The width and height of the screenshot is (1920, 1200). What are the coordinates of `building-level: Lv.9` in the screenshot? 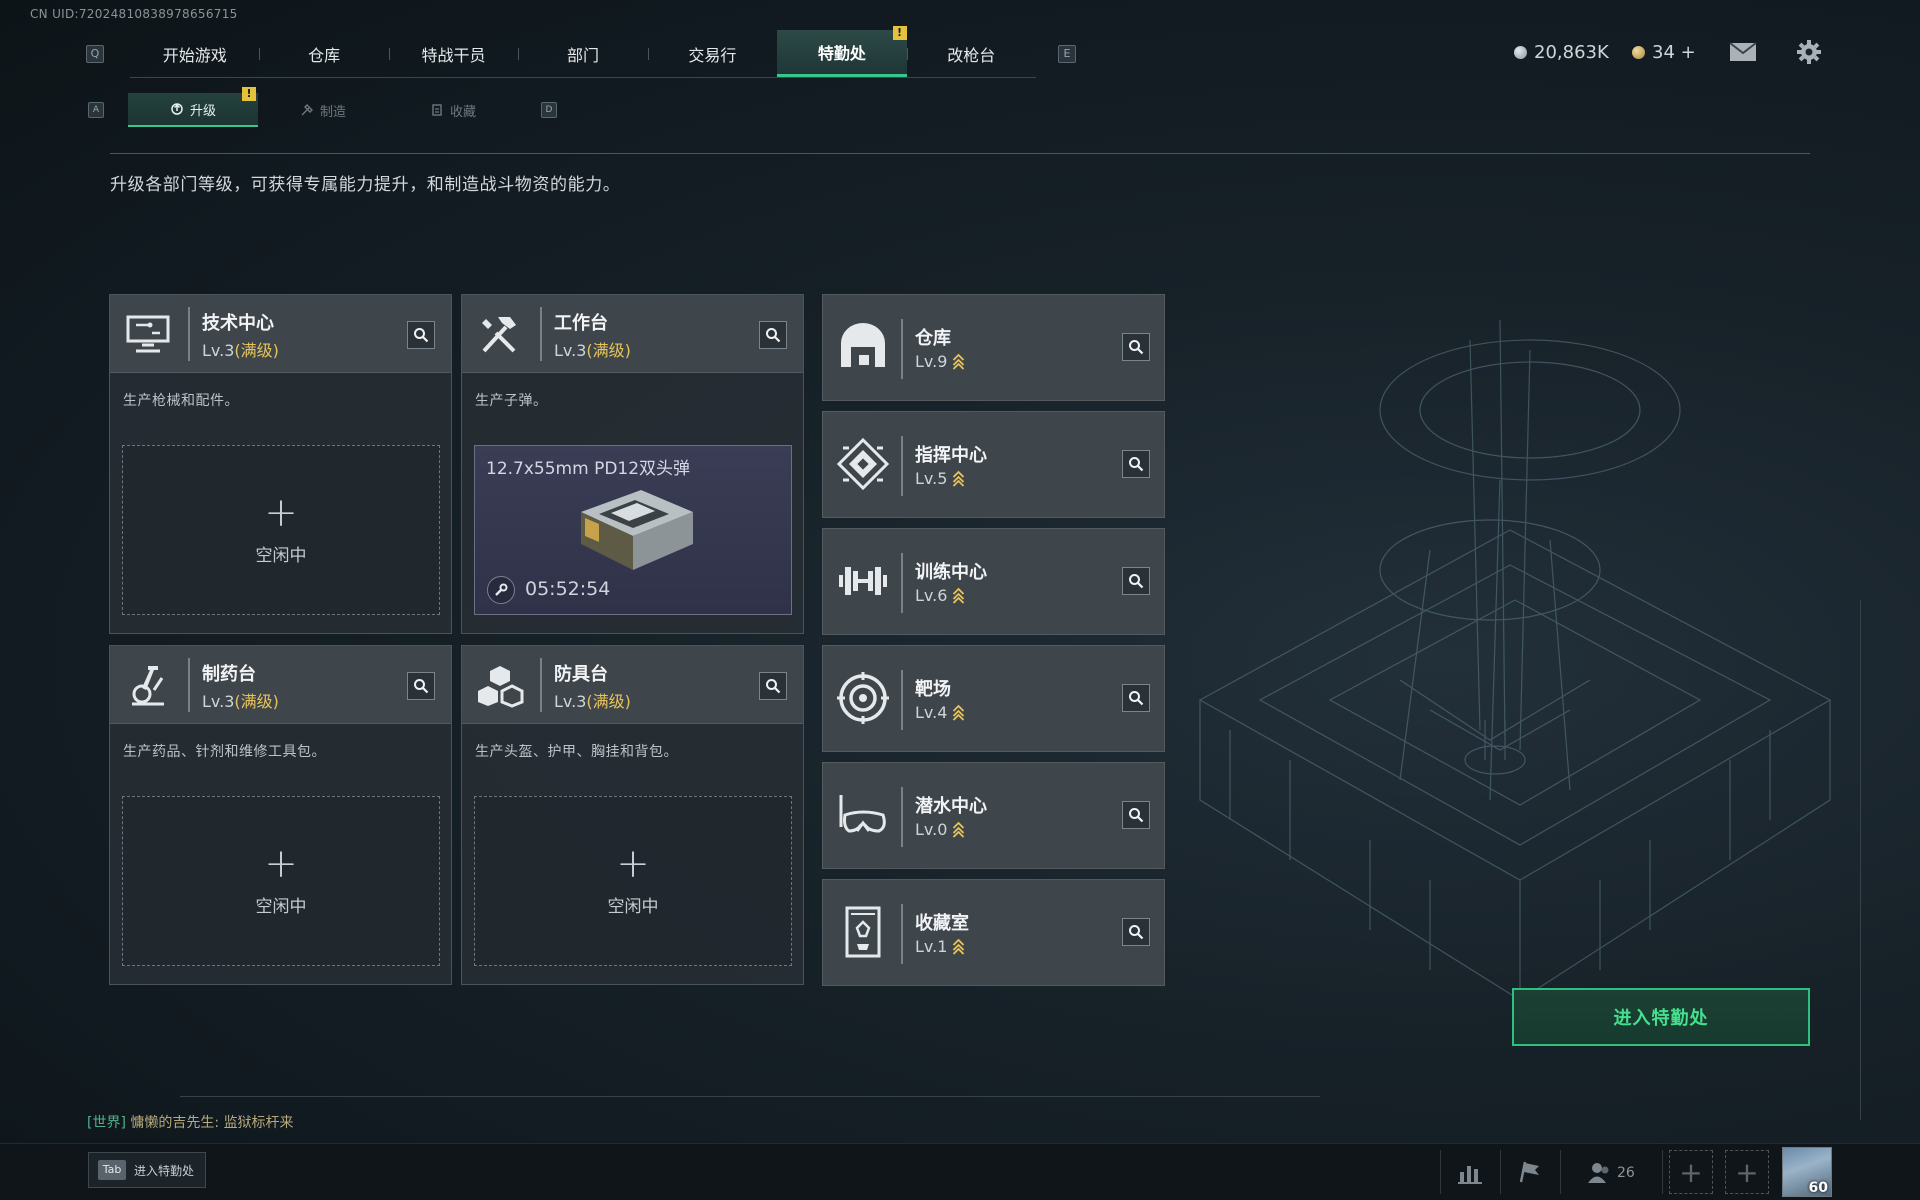 It's located at (940, 361).